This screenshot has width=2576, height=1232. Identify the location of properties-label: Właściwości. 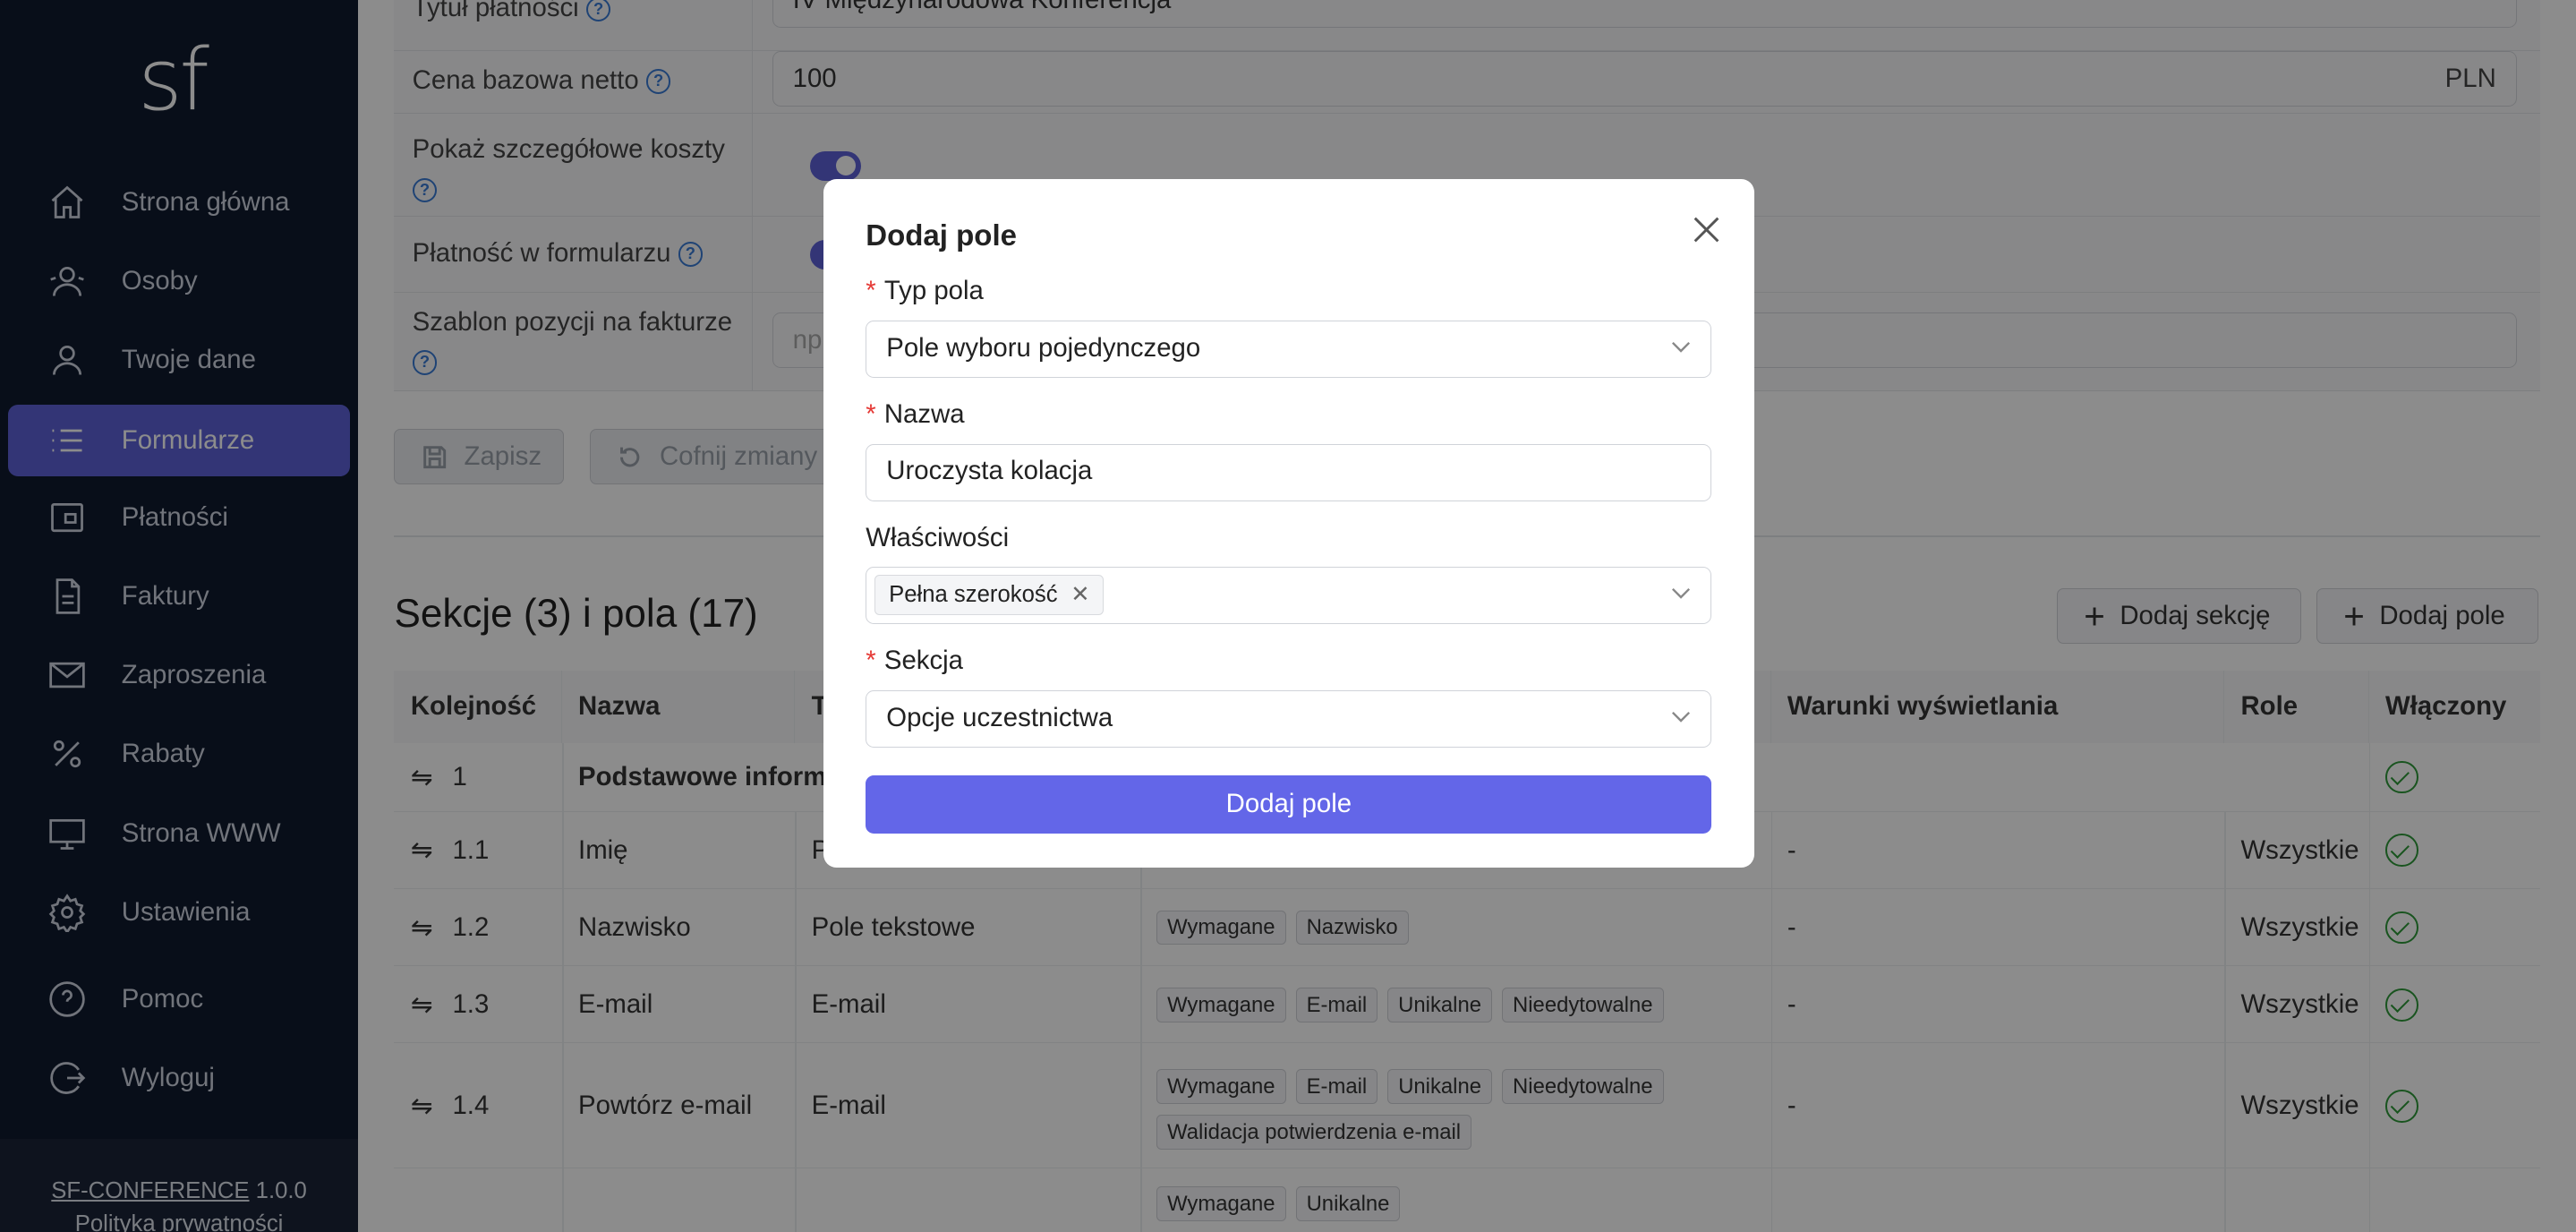
(938, 537).